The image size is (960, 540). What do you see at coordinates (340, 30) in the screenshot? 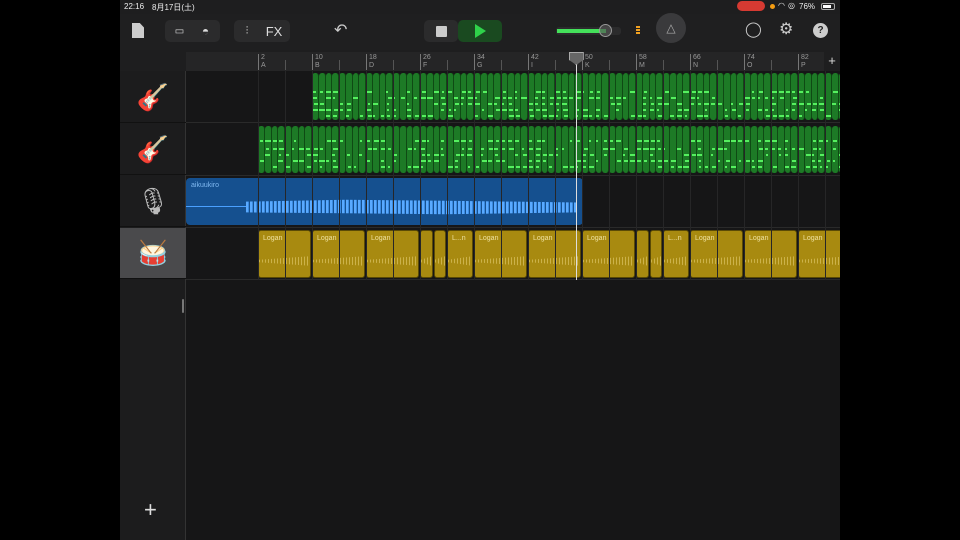
I see `undo-icon: ↶` at bounding box center [340, 30].